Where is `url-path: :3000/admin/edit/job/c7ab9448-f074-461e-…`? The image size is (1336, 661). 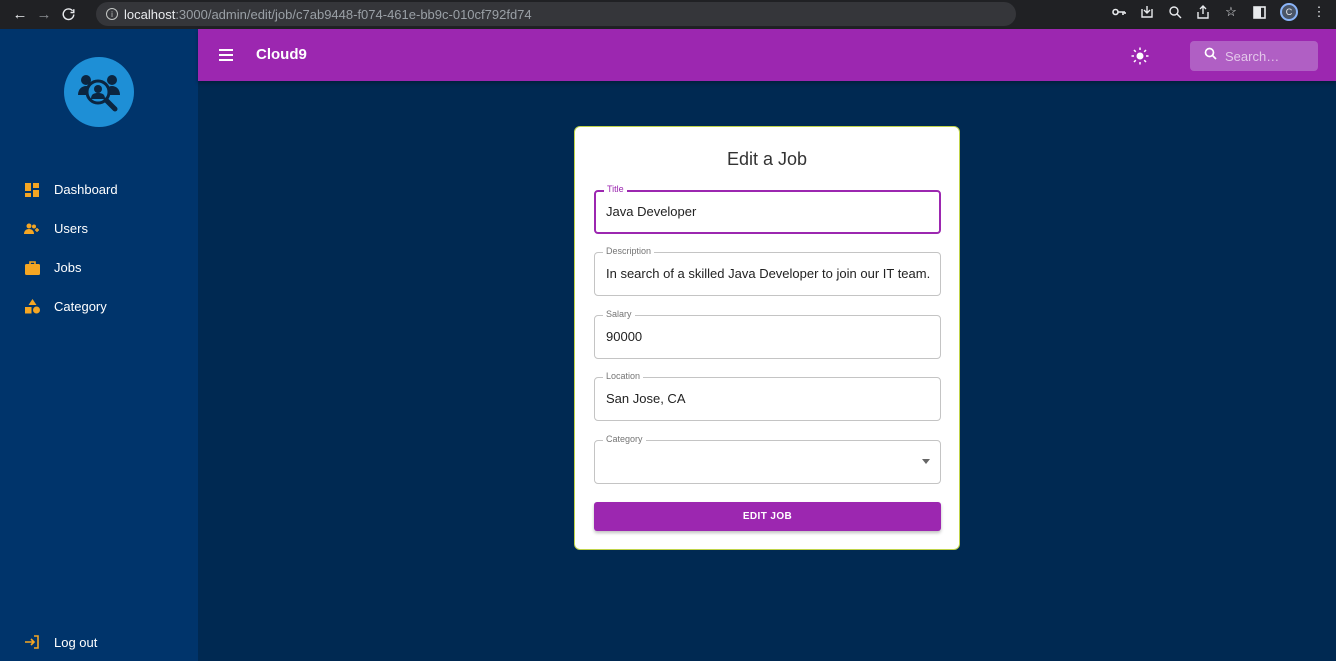
url-path: :3000/admin/edit/job/c7ab9448-f074-461e-… is located at coordinates (353, 14).